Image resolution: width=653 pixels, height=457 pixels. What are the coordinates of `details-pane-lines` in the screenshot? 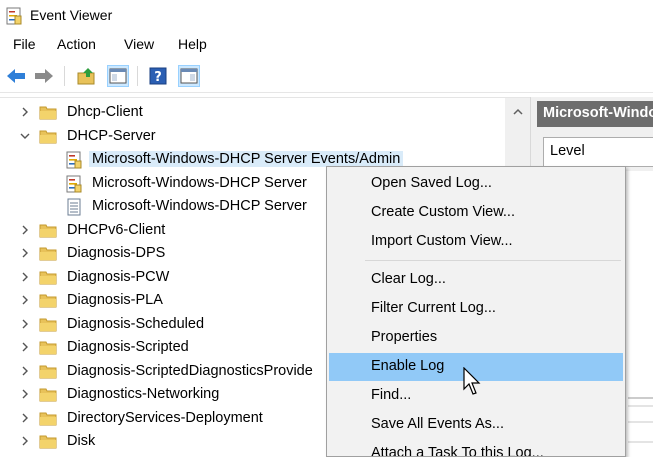 It's located at (640, 420).